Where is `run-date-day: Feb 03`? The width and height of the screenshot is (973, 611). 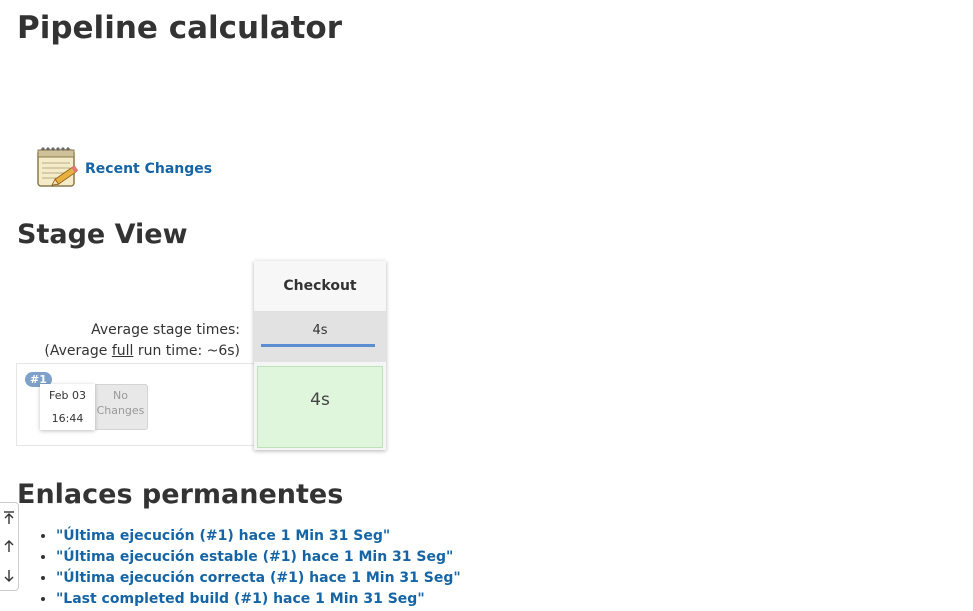
run-date-day: Feb 03 is located at coordinates (67, 395).